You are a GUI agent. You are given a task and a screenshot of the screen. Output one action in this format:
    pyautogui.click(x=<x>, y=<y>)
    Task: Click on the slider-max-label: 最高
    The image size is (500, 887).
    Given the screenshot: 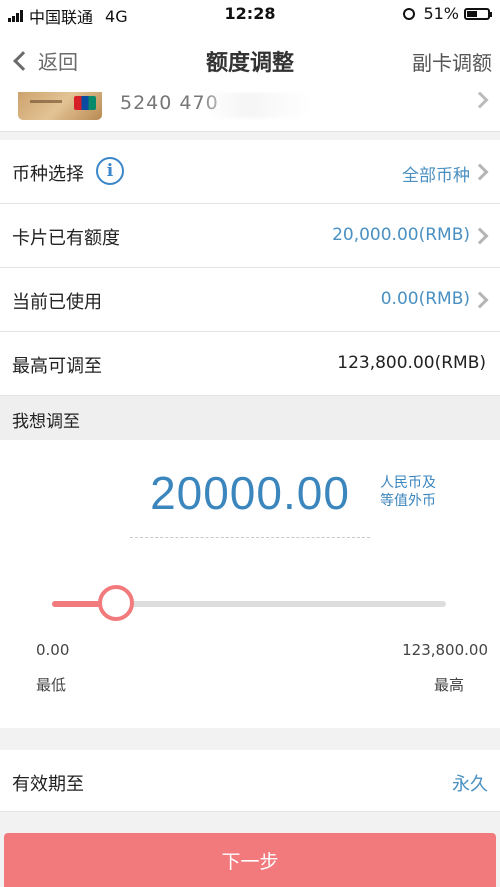 What is the action you would take?
    pyautogui.click(x=448, y=685)
    